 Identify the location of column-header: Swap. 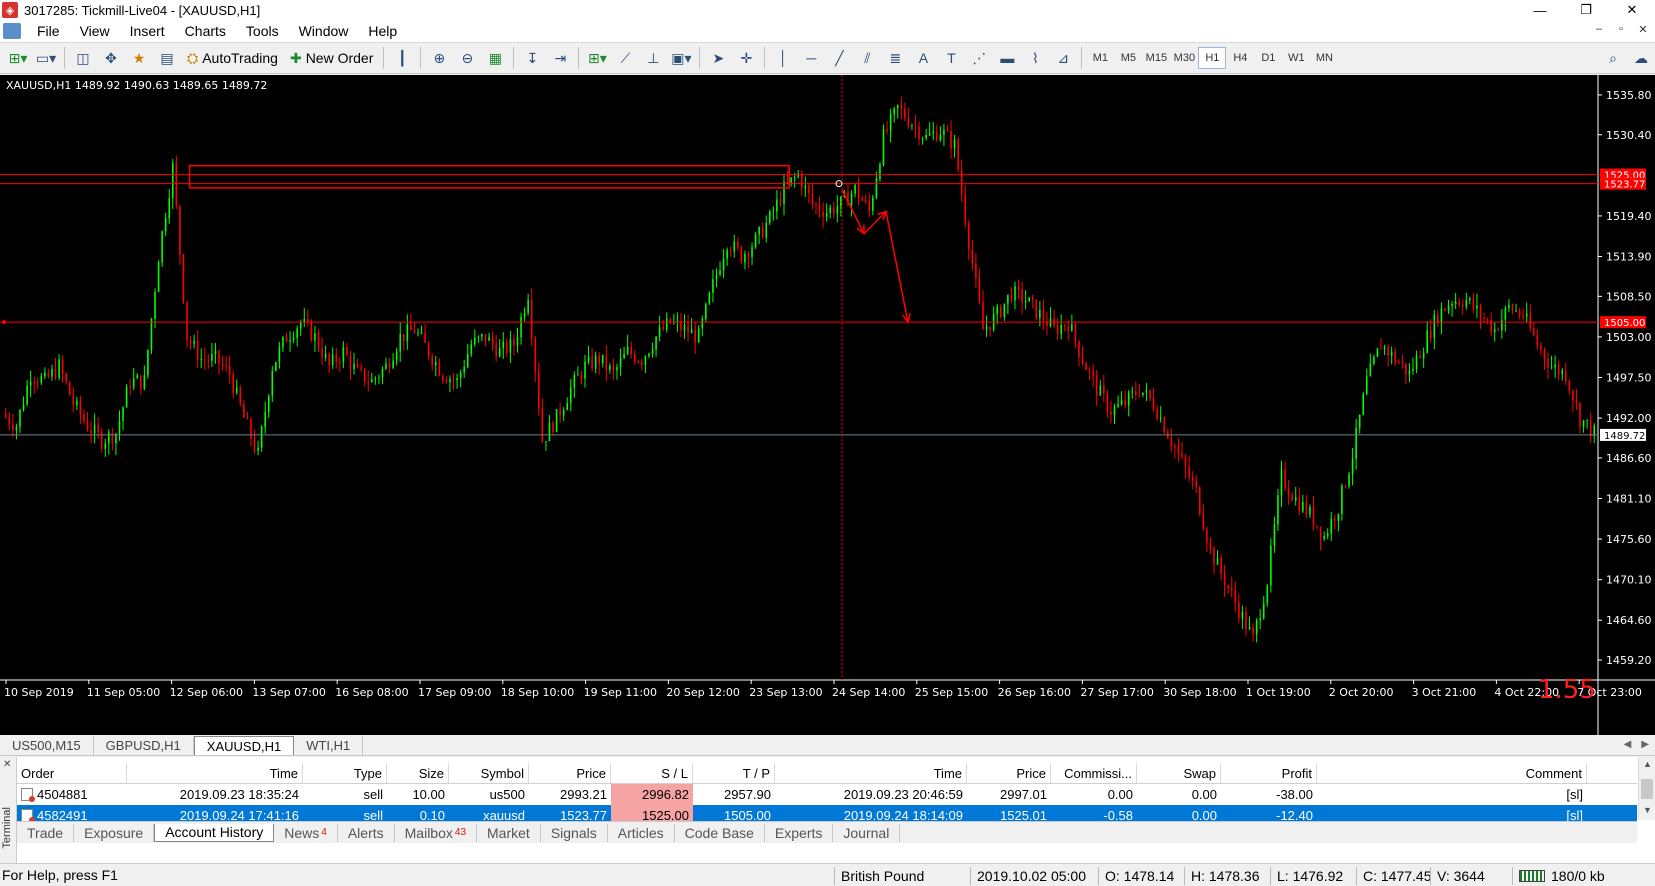
(1179, 773).